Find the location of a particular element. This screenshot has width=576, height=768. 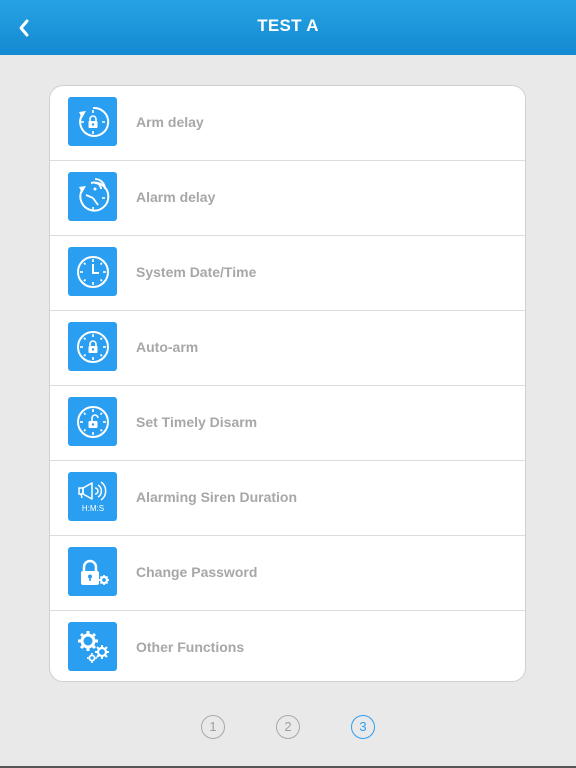

menu-item-auto-arm: Auto-arm is located at coordinates (287, 348).